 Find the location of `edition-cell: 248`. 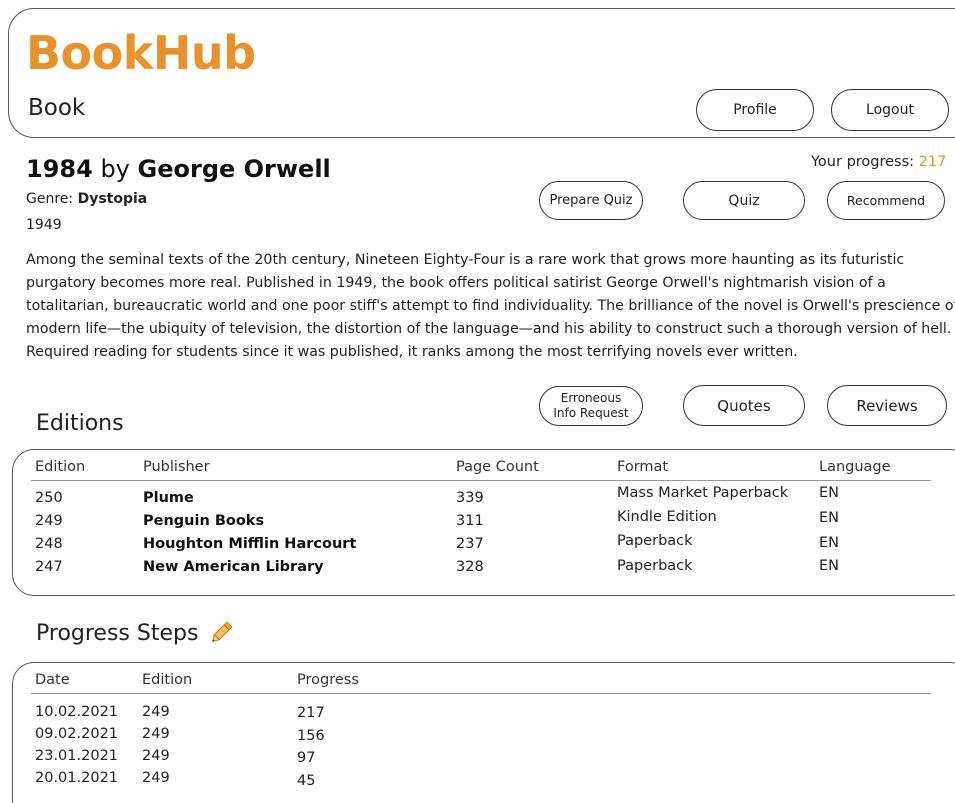

edition-cell: 248 is located at coordinates (49, 544).